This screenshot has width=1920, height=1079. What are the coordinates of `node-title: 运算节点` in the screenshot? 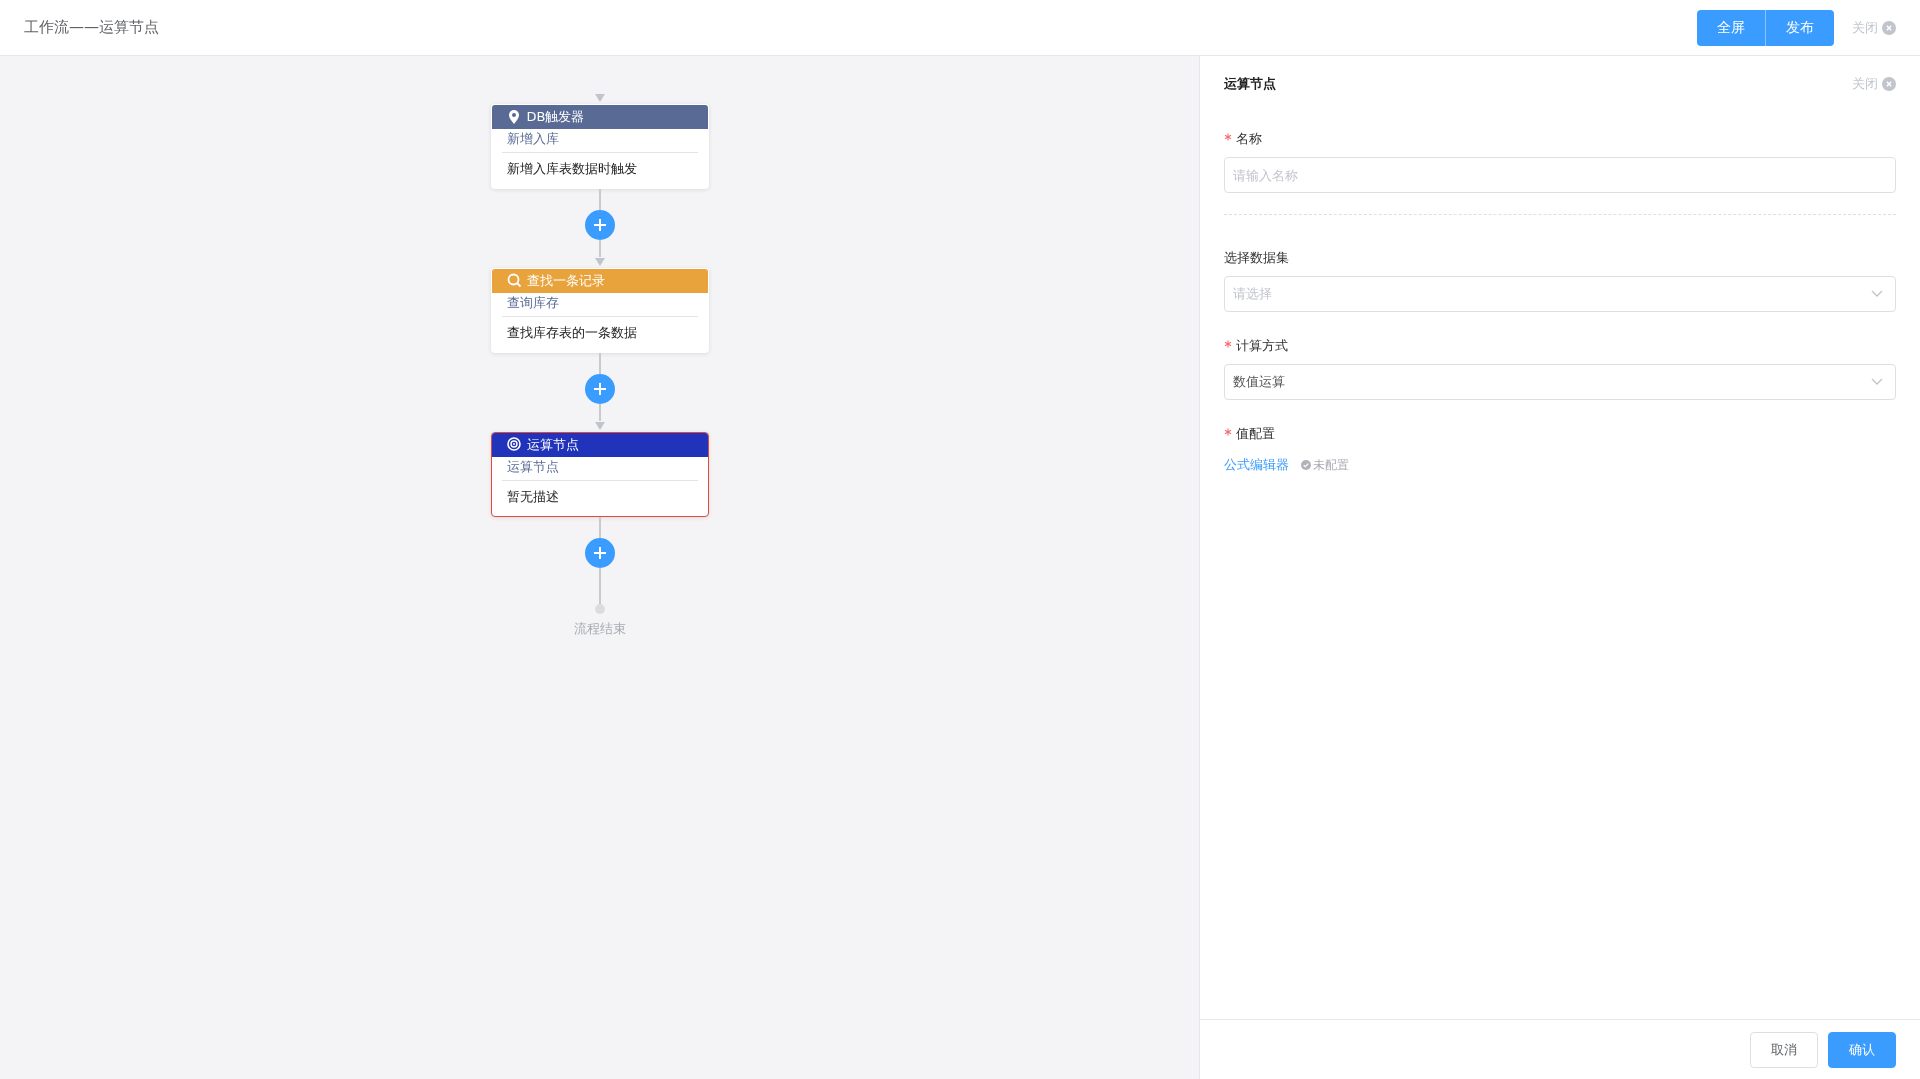 It's located at (552, 445).